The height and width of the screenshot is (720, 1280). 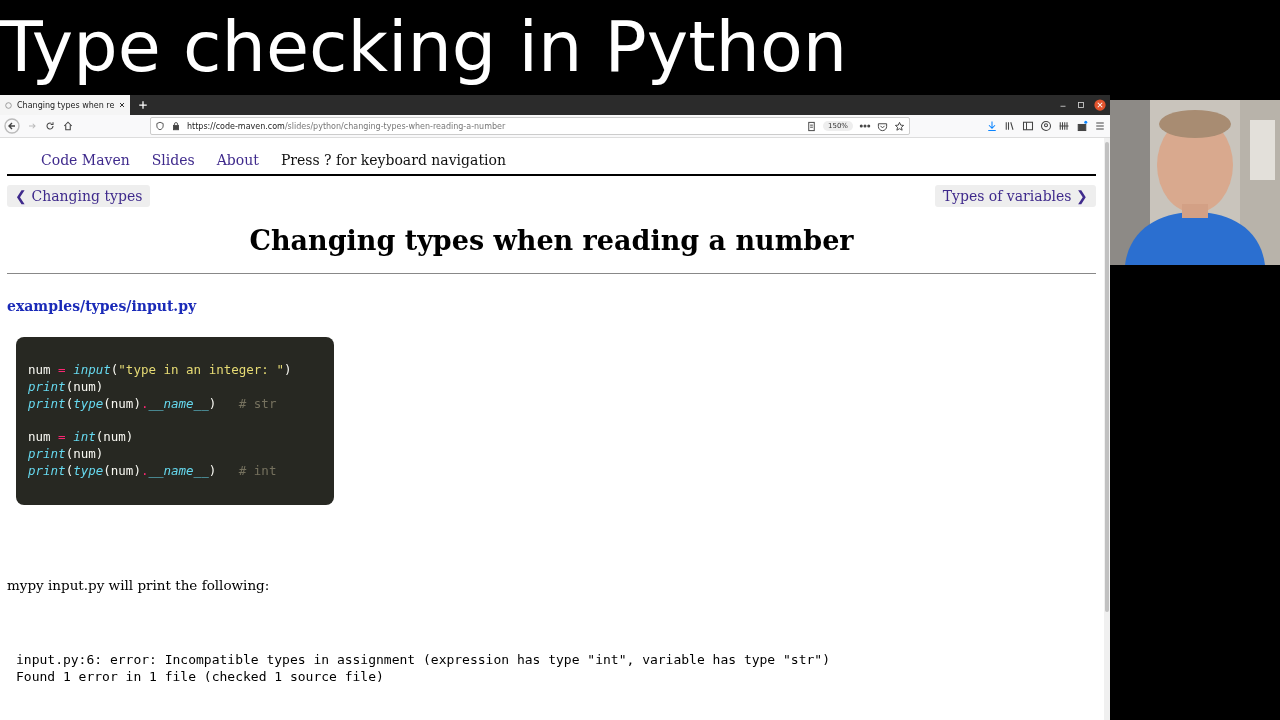 What do you see at coordinates (551, 249) in the screenshot?
I see `page-heading: Changing types when reading a number` at bounding box center [551, 249].